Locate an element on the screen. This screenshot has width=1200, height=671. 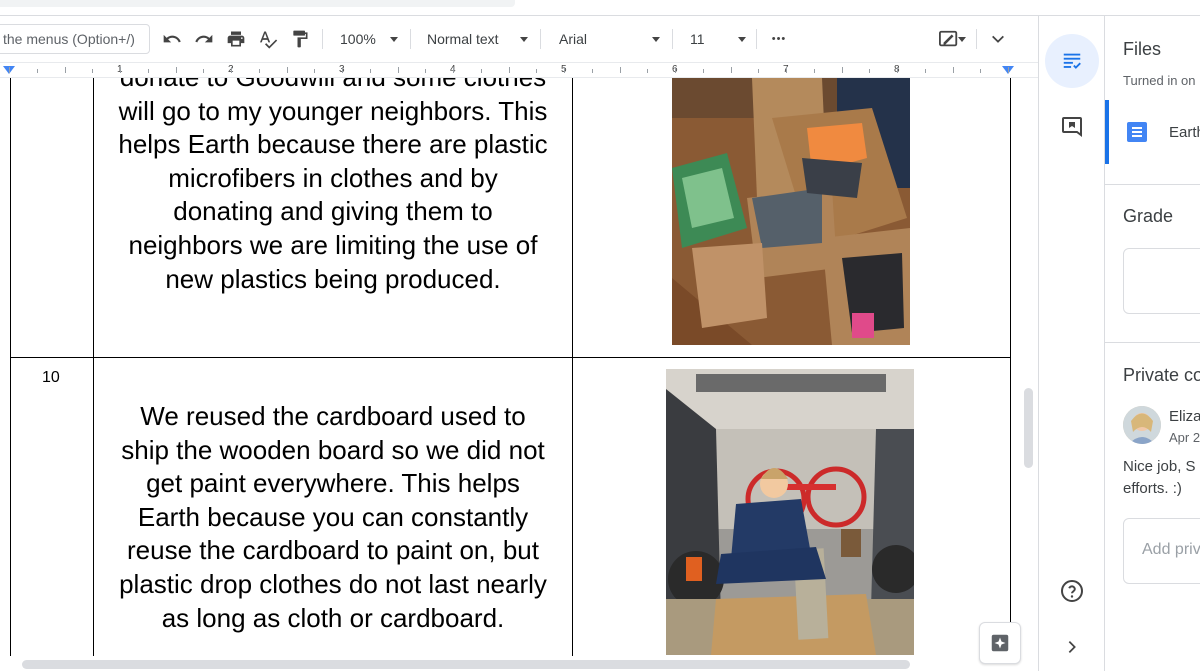
grade-heading: Grade is located at coordinates (1148, 216).